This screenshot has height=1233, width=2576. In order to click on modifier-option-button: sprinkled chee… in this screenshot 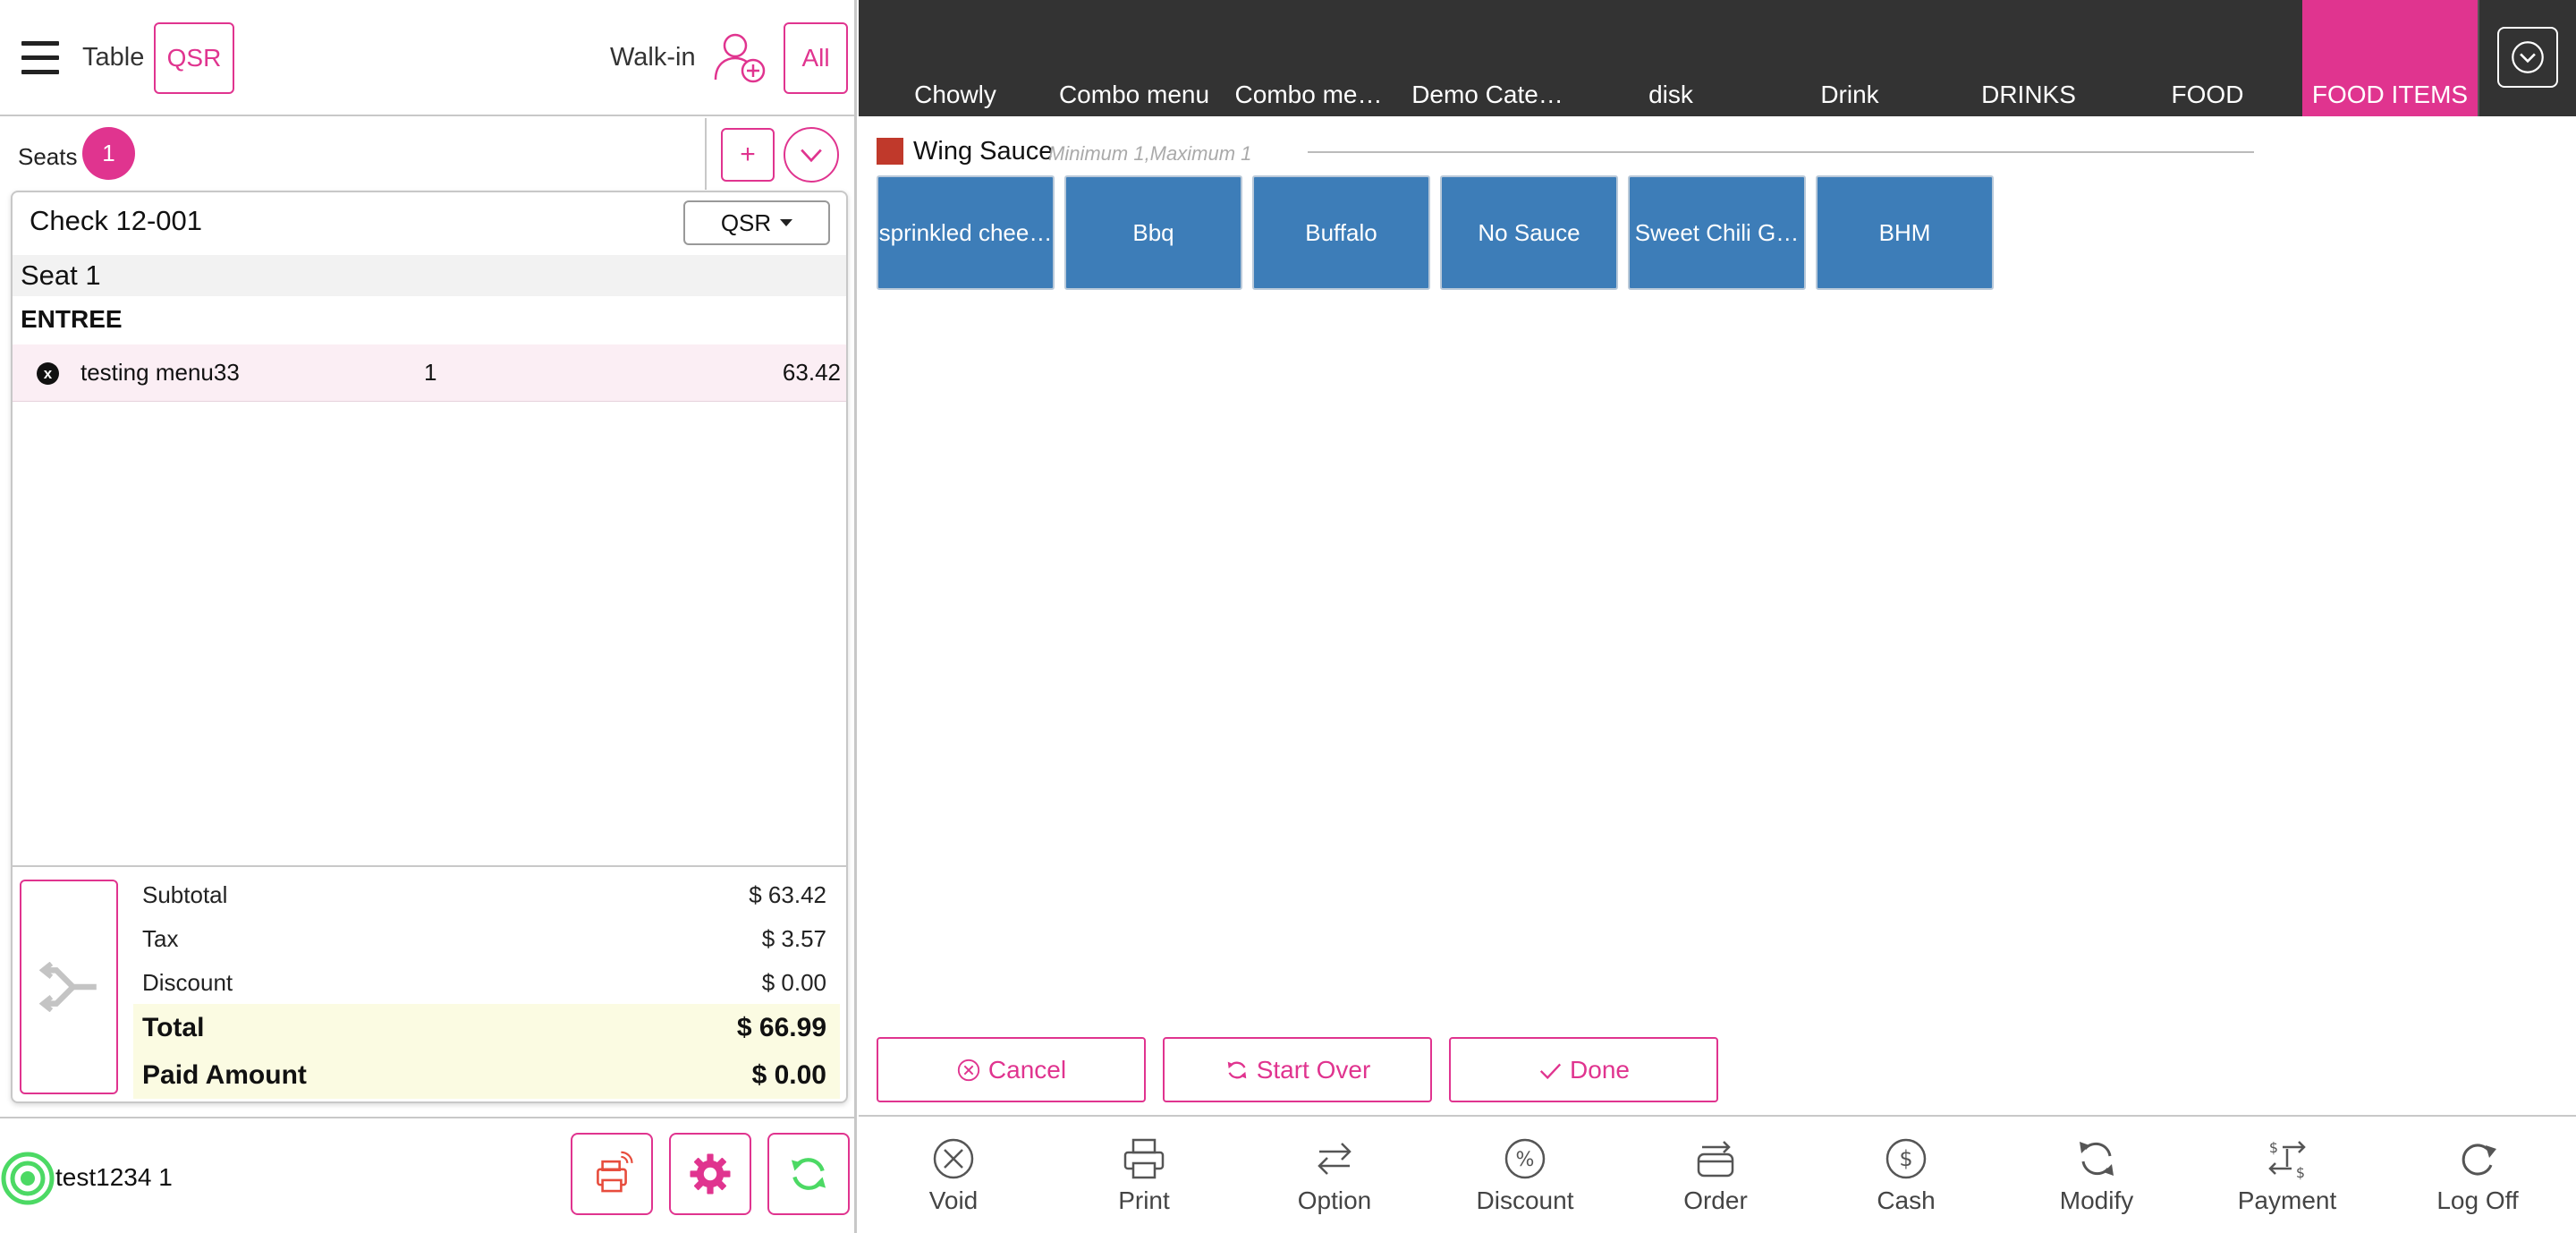, I will do `click(966, 232)`.